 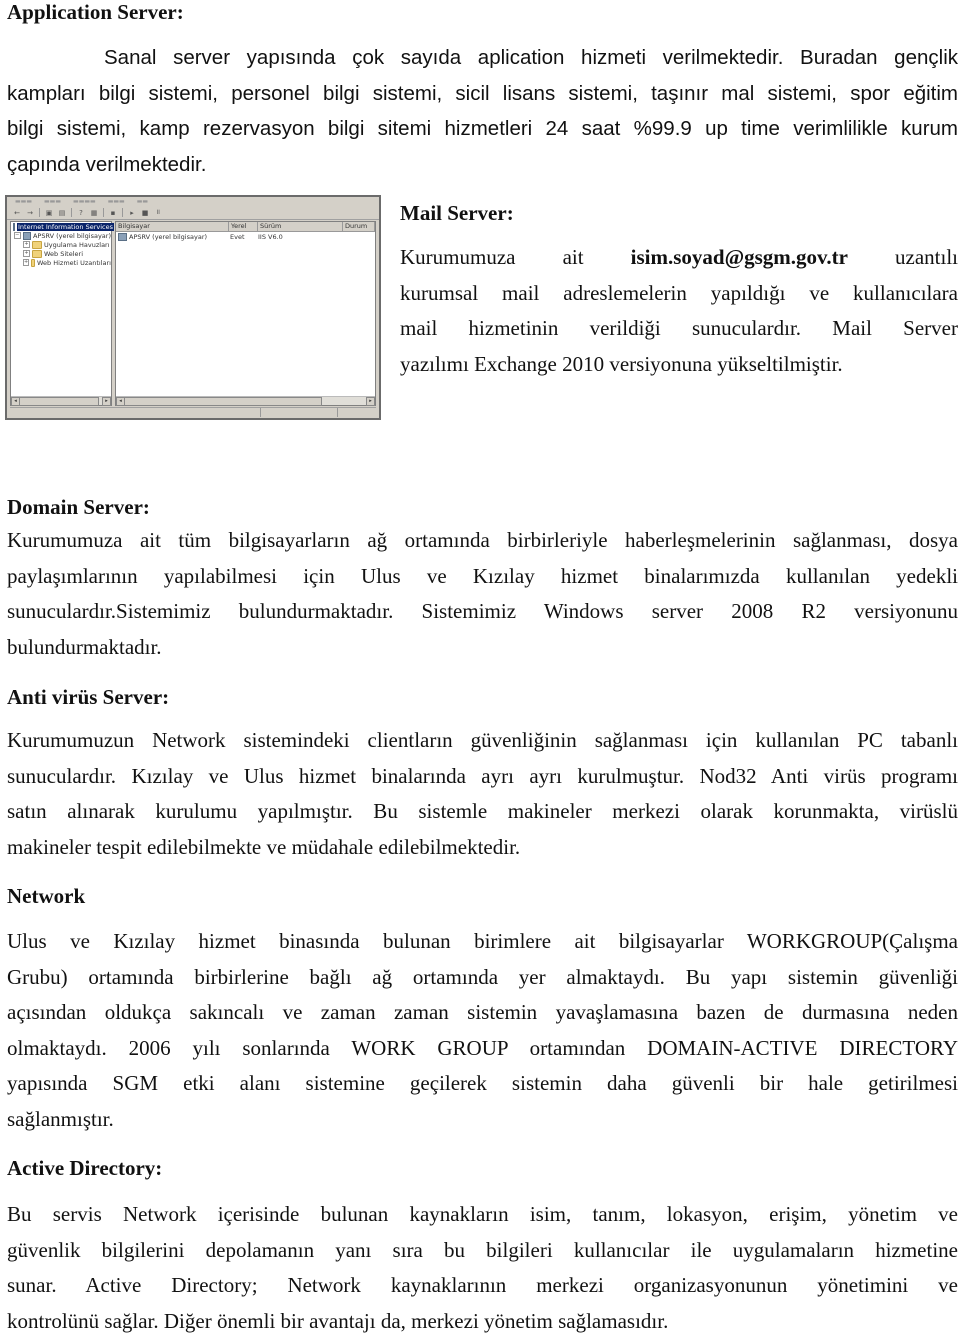 I want to click on column-header: Durum, so click(x=359, y=226).